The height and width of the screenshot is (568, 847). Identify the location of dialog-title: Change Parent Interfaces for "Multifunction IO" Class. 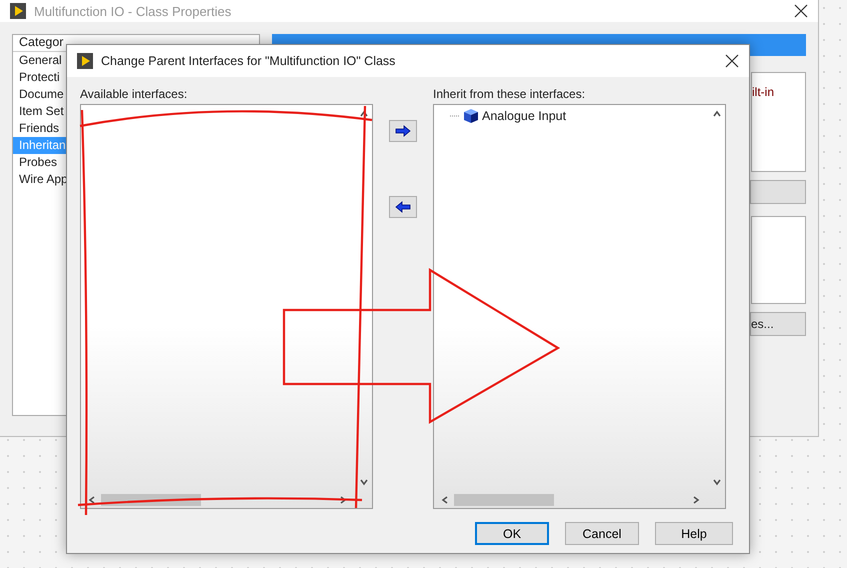
(248, 61).